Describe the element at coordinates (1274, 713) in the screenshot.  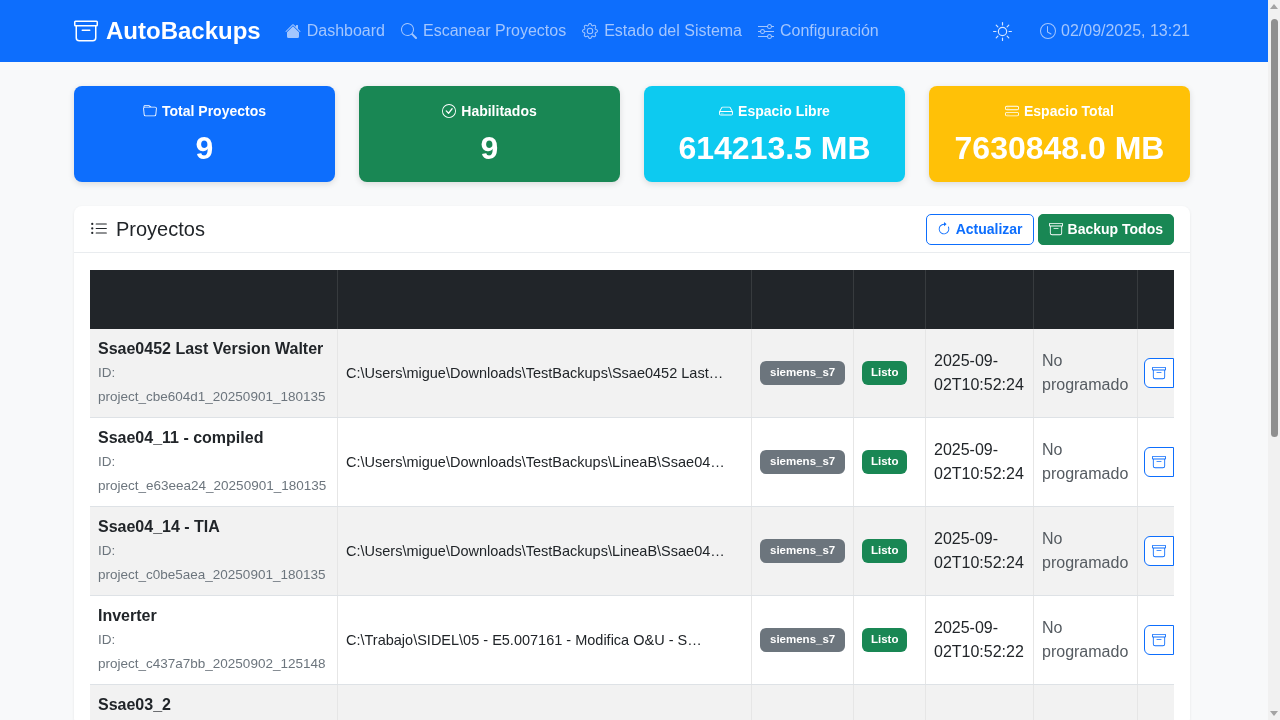
I see `scroll-down-icon` at that location.